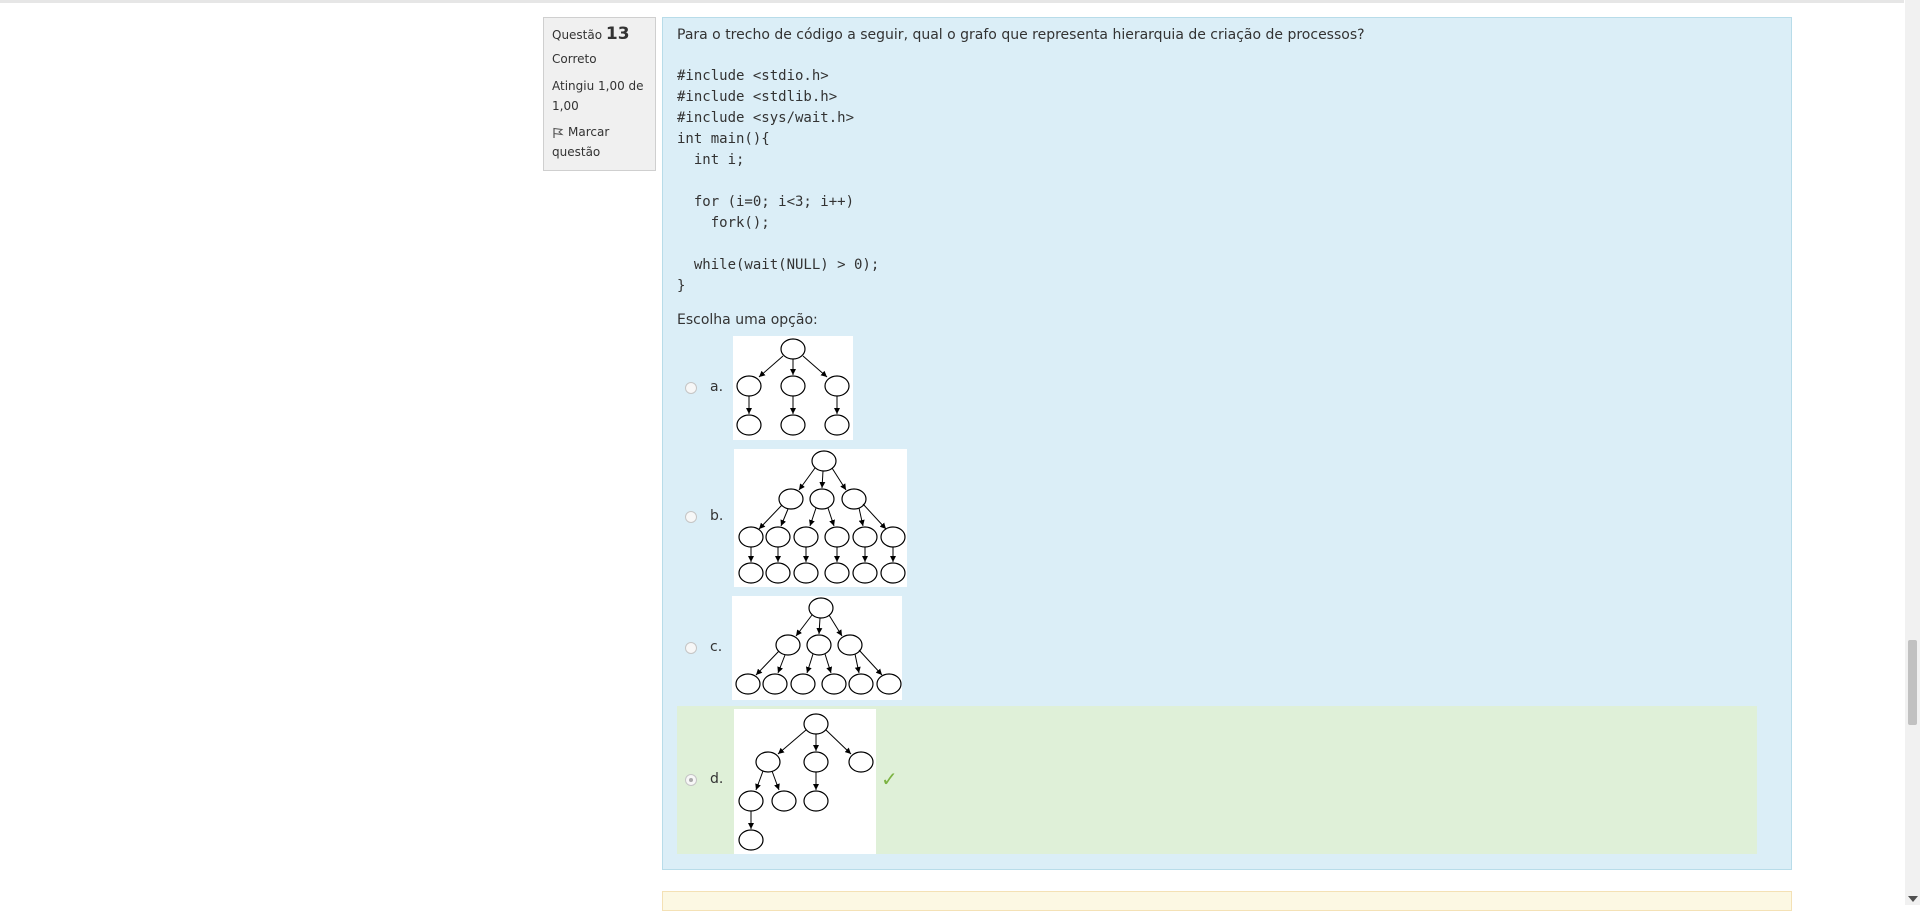  Describe the element at coordinates (820, 518) in the screenshot. I see `graph-image-b` at that location.